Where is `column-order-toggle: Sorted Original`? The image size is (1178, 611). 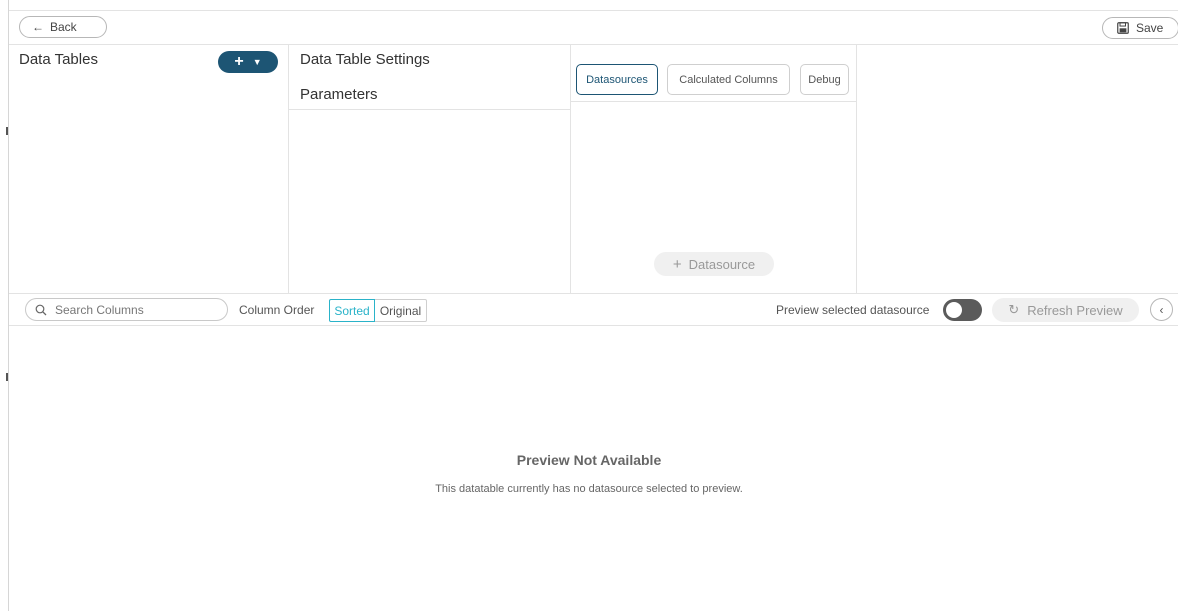 column-order-toggle: Sorted Original is located at coordinates (378, 310).